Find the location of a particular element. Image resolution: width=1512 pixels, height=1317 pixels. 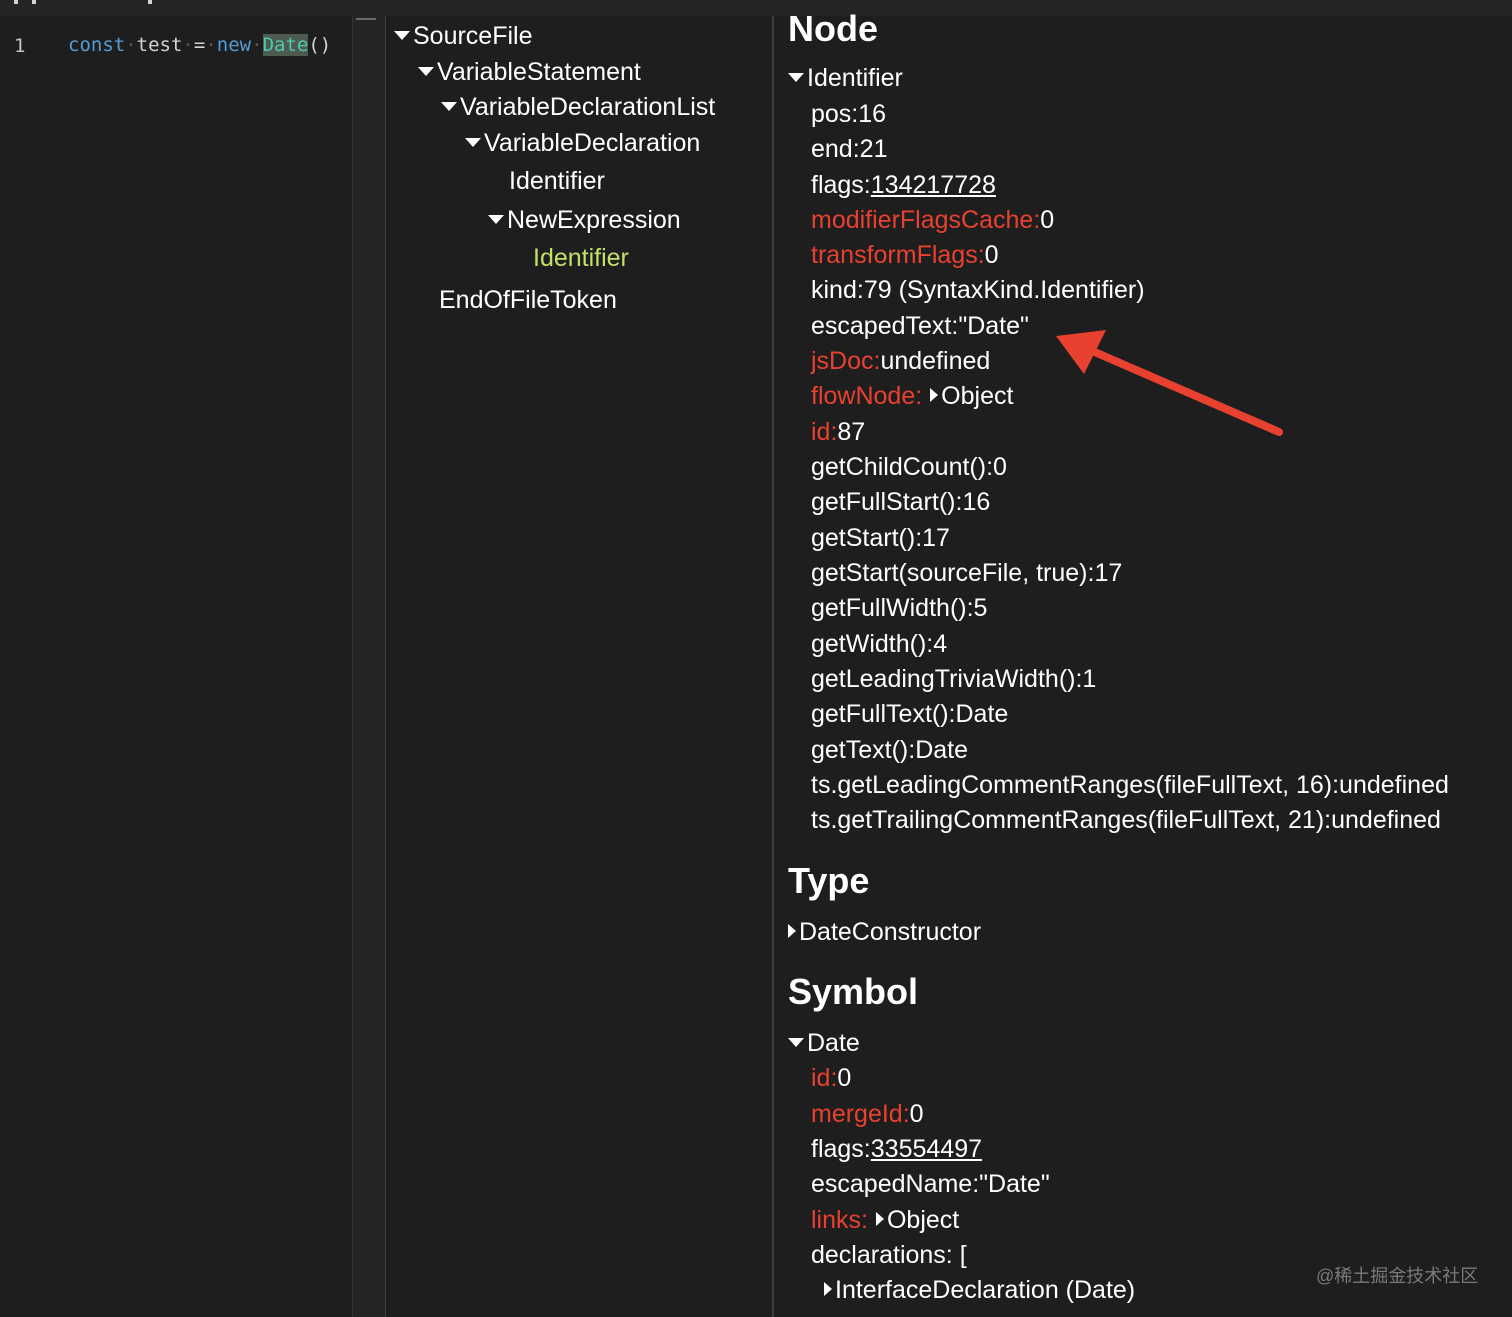

symbol-prop-mergeid: mergeId:0 is located at coordinates (867, 1114).